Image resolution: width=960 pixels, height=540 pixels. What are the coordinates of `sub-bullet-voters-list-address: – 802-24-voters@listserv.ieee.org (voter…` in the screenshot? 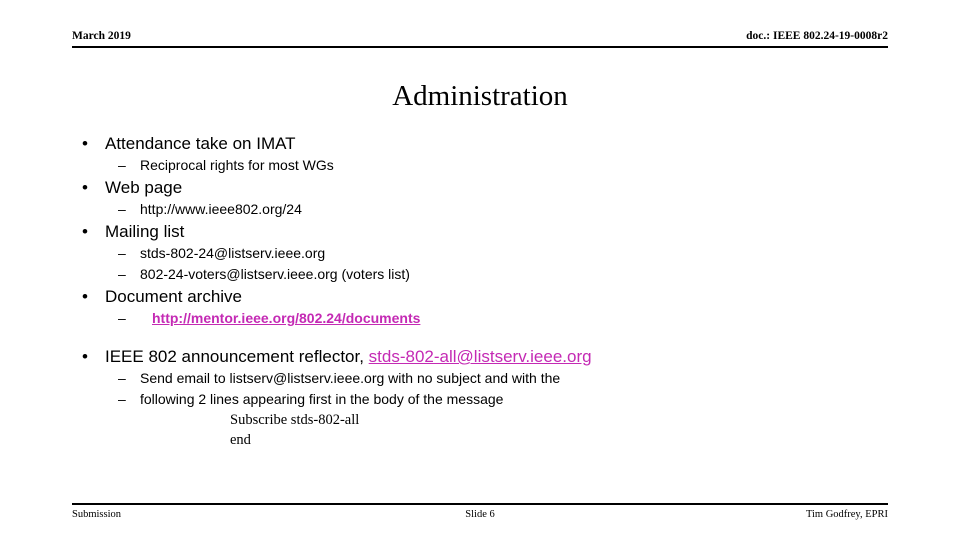 It's located at (487, 274).